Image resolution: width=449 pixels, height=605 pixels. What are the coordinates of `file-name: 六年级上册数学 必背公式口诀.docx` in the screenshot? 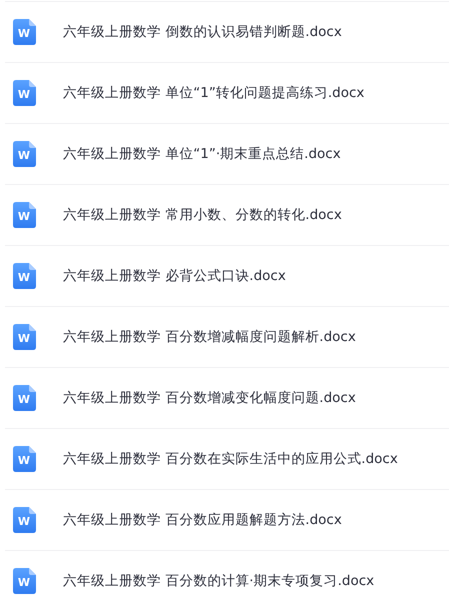 It's located at (174, 276).